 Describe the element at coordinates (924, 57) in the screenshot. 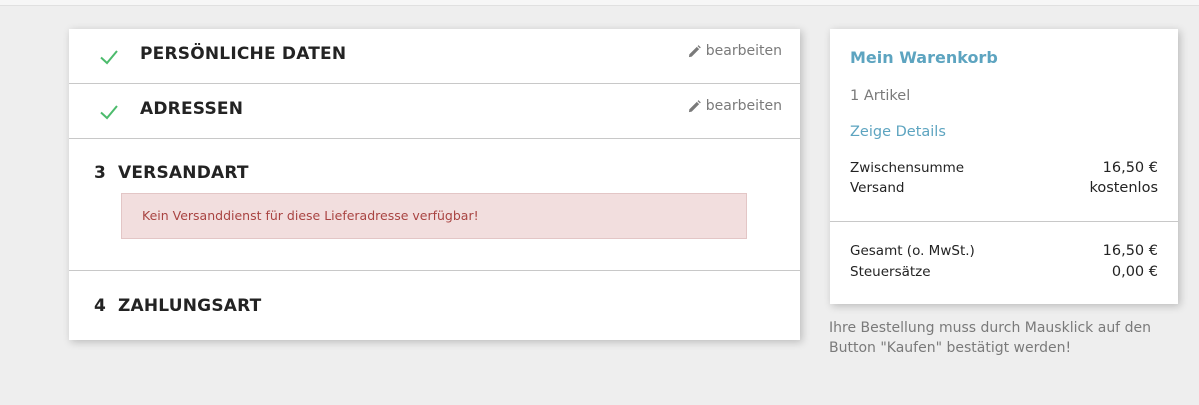

I see `cart-title: Mein Warenkorb` at that location.